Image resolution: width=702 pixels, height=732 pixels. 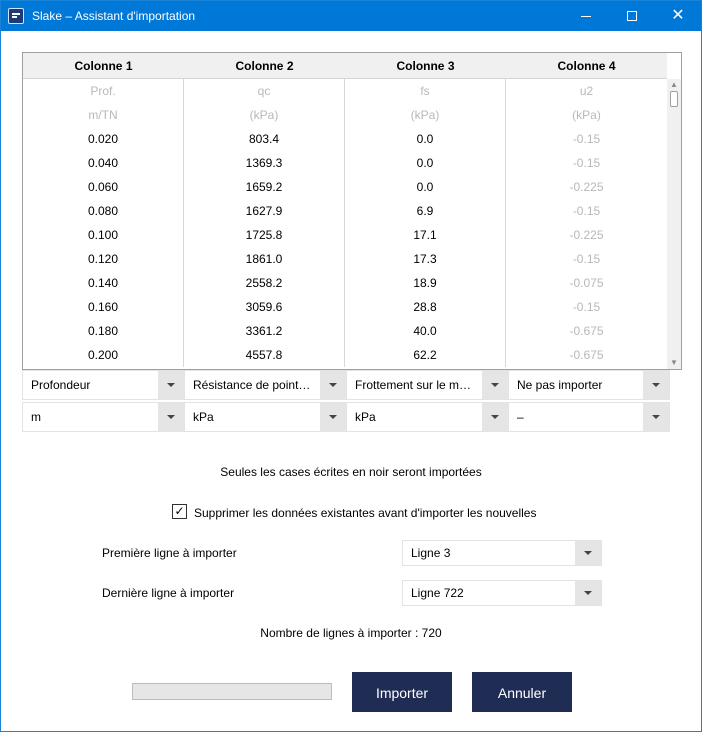 I want to click on window-title: Slake – Assistant d'importation, so click(x=114, y=16).